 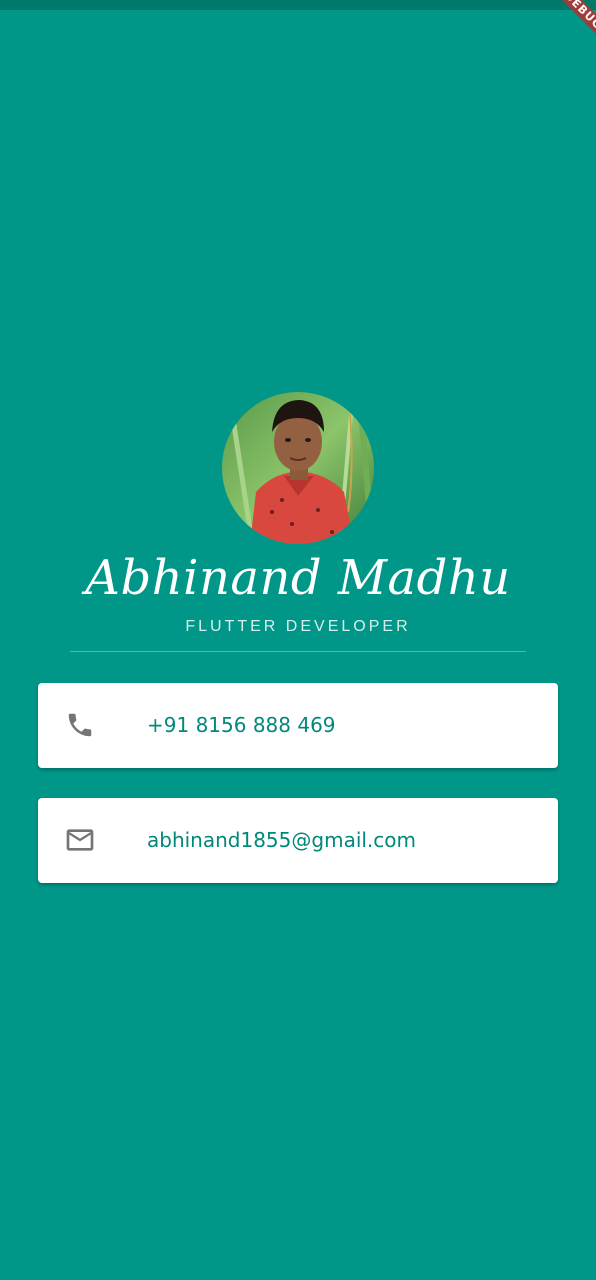 What do you see at coordinates (282, 840) in the screenshot?
I see `email-address: abhinand1855@gmail.com` at bounding box center [282, 840].